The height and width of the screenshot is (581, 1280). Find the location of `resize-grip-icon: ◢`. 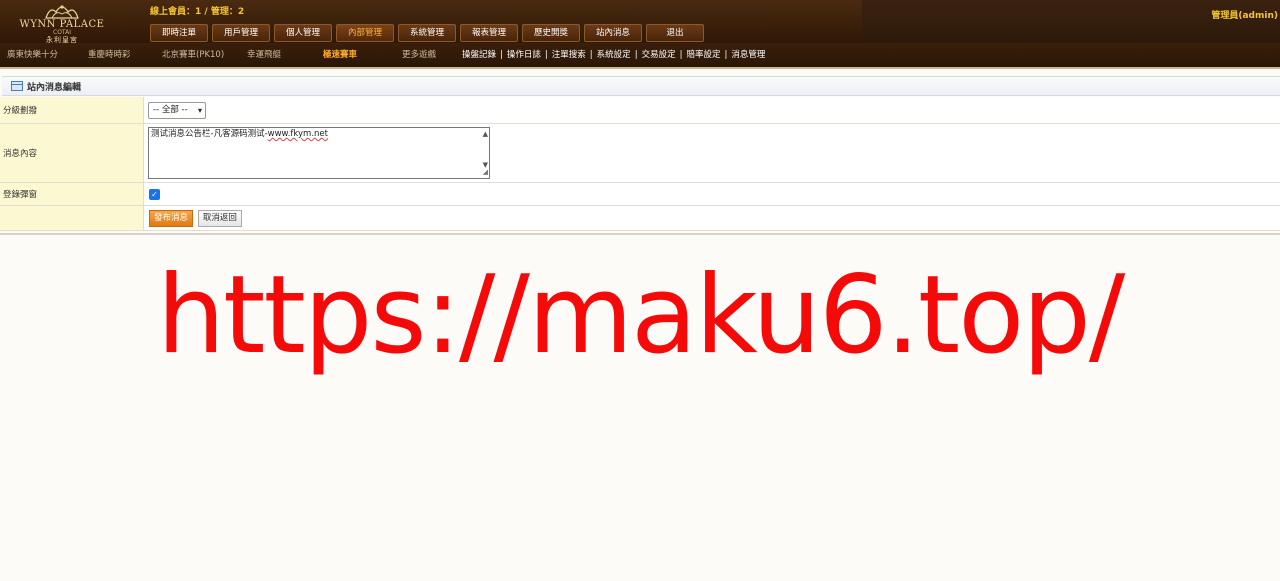

resize-grip-icon: ◢ is located at coordinates (485, 172).